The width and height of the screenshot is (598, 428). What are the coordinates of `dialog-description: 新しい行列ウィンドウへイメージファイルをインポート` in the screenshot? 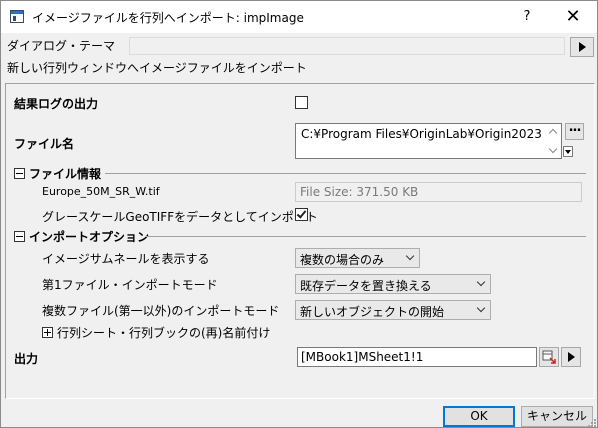 It's located at (157, 68).